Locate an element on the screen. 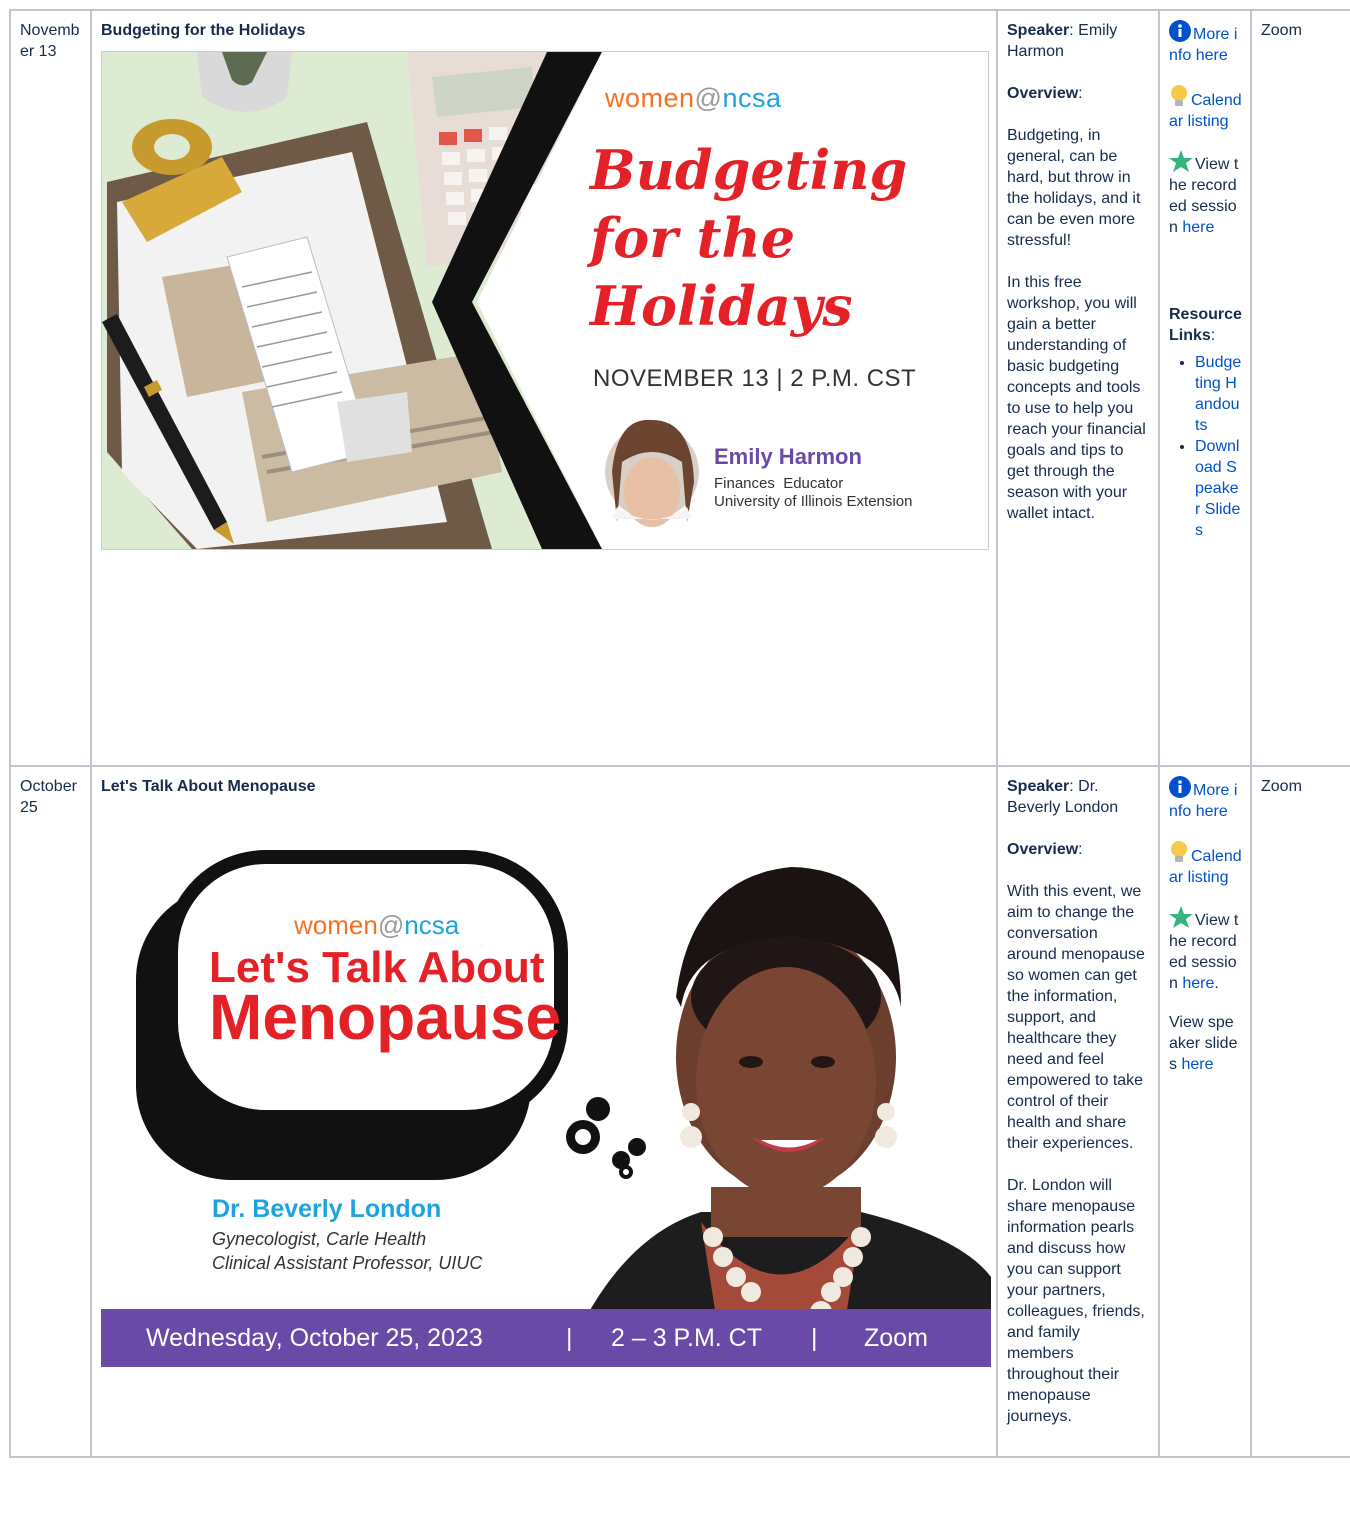 The height and width of the screenshot is (1531, 1350). resource-links-label: Resource Links is located at coordinates (1205, 325).